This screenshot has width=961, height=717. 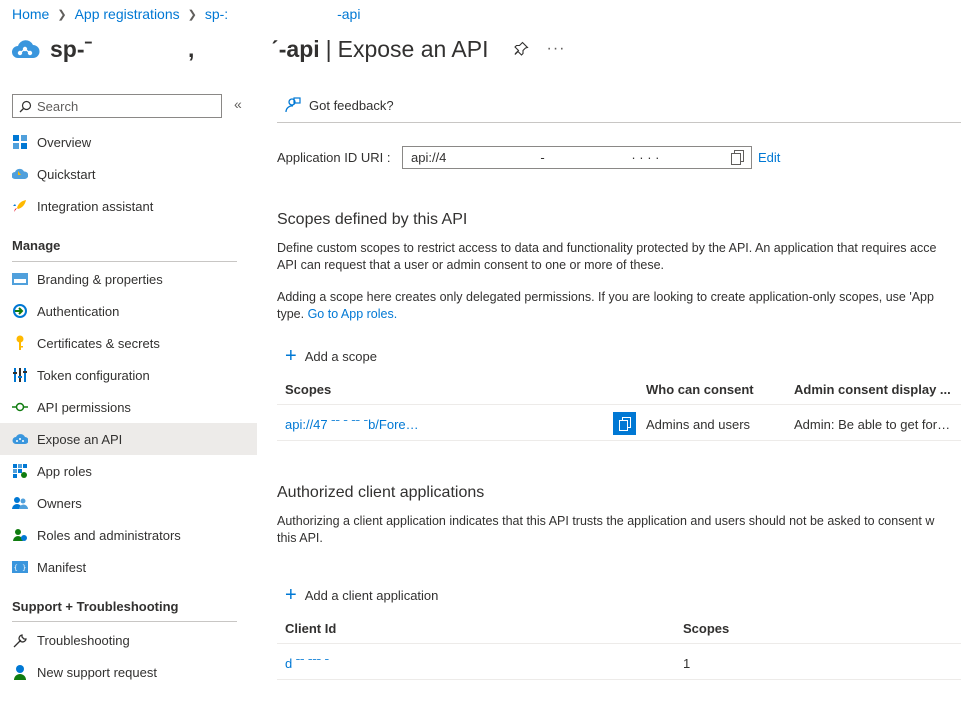 I want to click on client-scopes-count: 1, so click(x=687, y=663).